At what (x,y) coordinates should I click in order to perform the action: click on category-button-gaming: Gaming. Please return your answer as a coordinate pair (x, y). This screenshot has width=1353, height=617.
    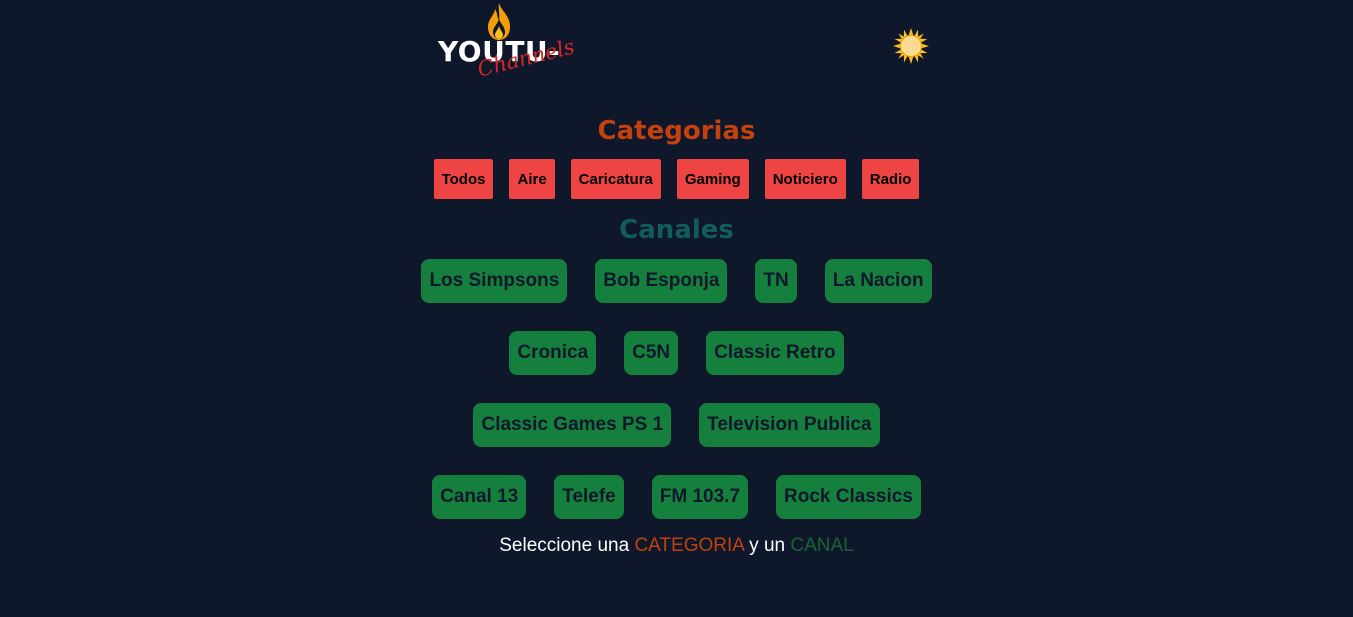
    Looking at the image, I should click on (712, 179).